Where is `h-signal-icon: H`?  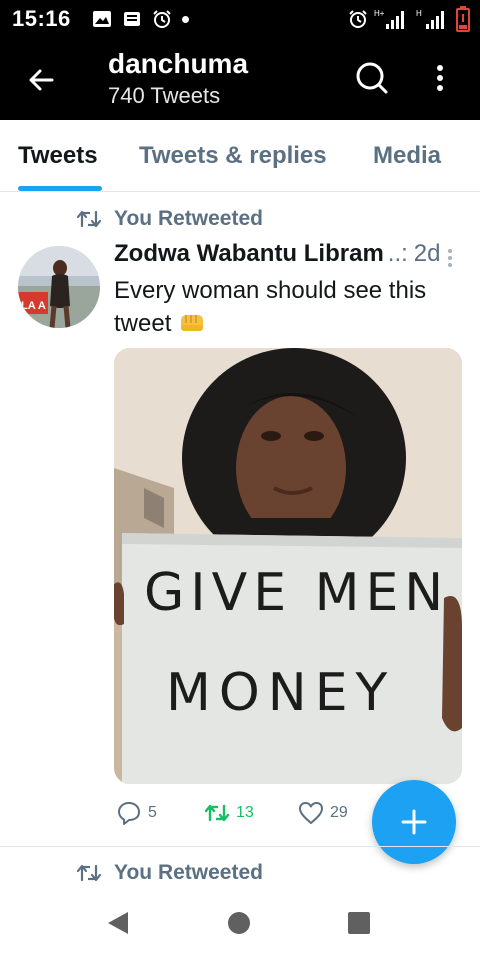 h-signal-icon: H is located at coordinates (430, 19).